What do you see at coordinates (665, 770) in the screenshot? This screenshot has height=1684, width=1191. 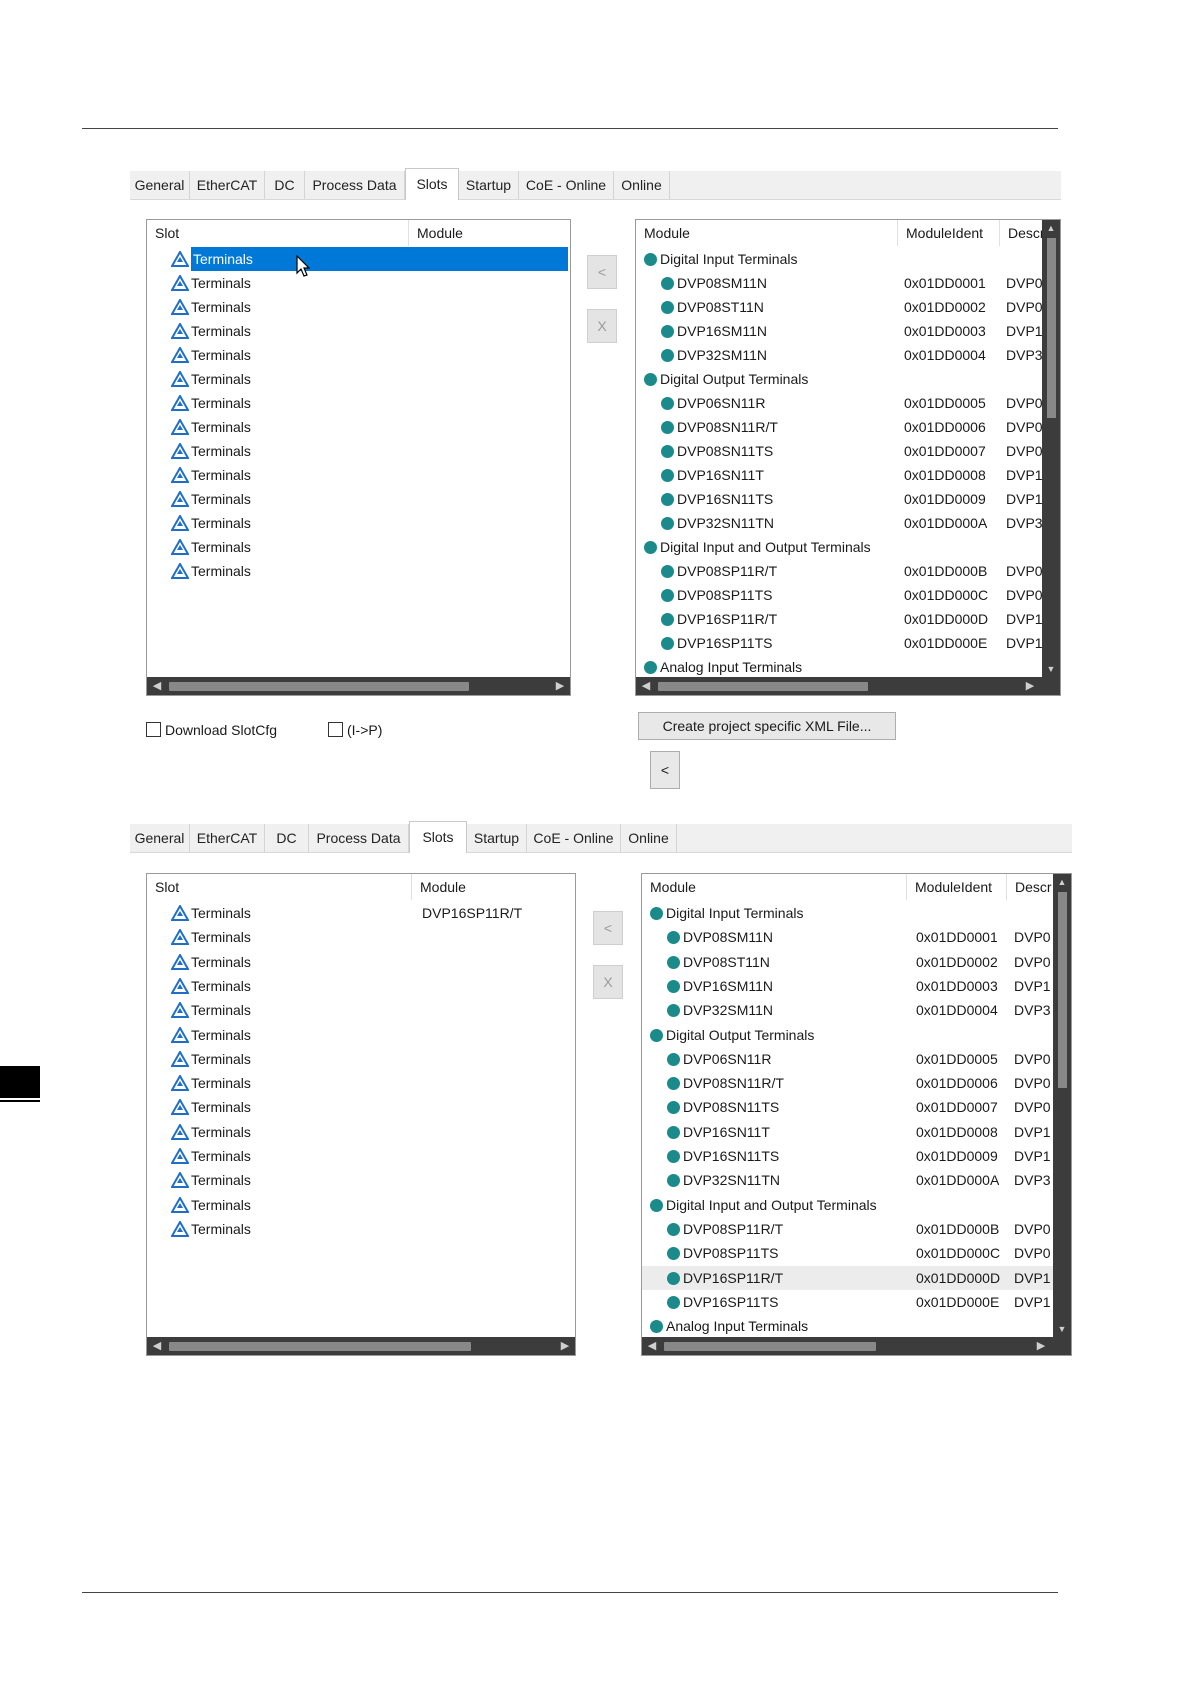 I see `back-button: <` at bounding box center [665, 770].